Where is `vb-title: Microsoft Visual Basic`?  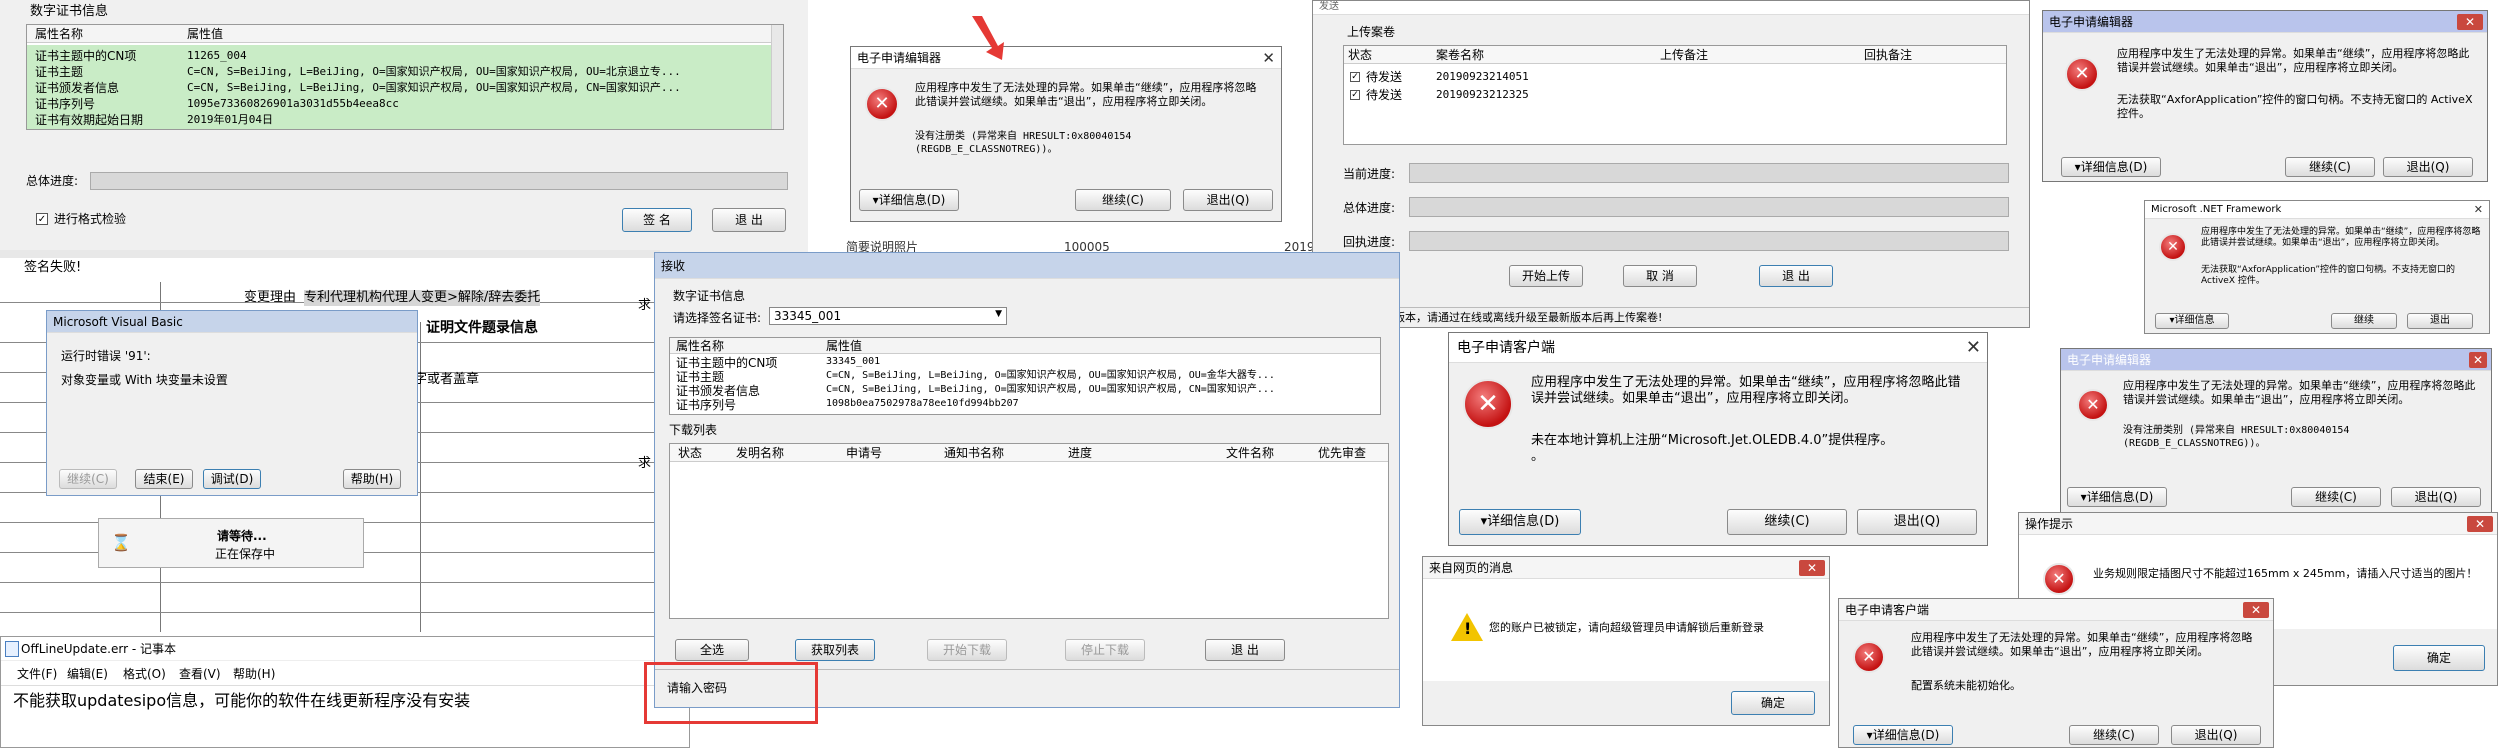
vb-title: Microsoft Visual Basic is located at coordinates (232, 322).